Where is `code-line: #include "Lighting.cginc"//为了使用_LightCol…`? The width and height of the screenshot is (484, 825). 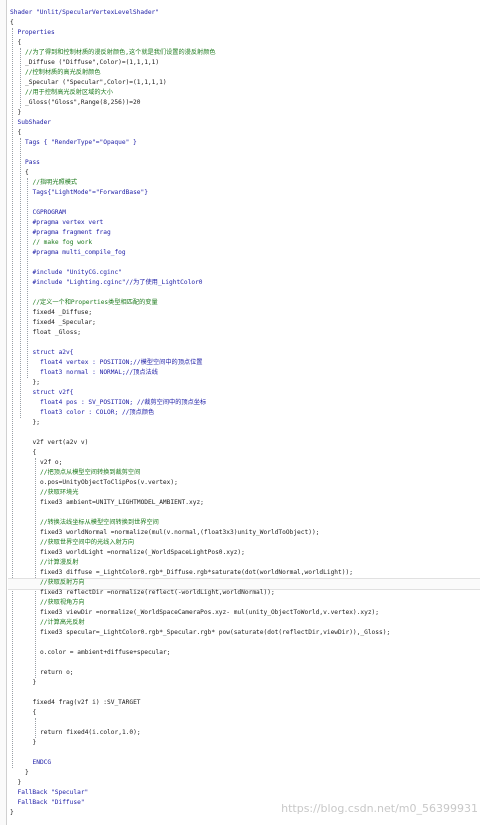 code-line: #include "Lighting.cginc"//为了使用_LightCol… is located at coordinates (118, 283).